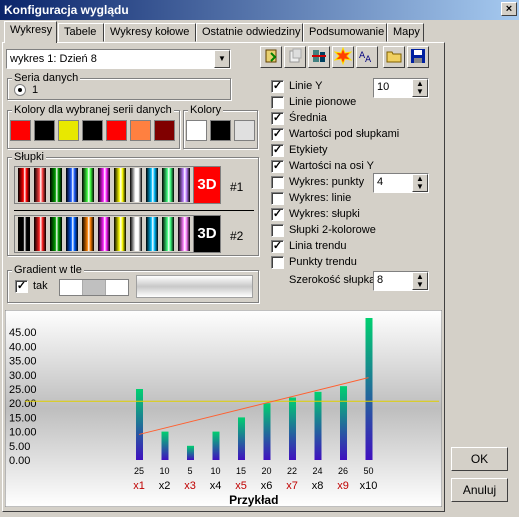 This screenshot has width=519, height=517. Describe the element at coordinates (308, 118) in the screenshot. I see `option-label: Średnia` at that location.